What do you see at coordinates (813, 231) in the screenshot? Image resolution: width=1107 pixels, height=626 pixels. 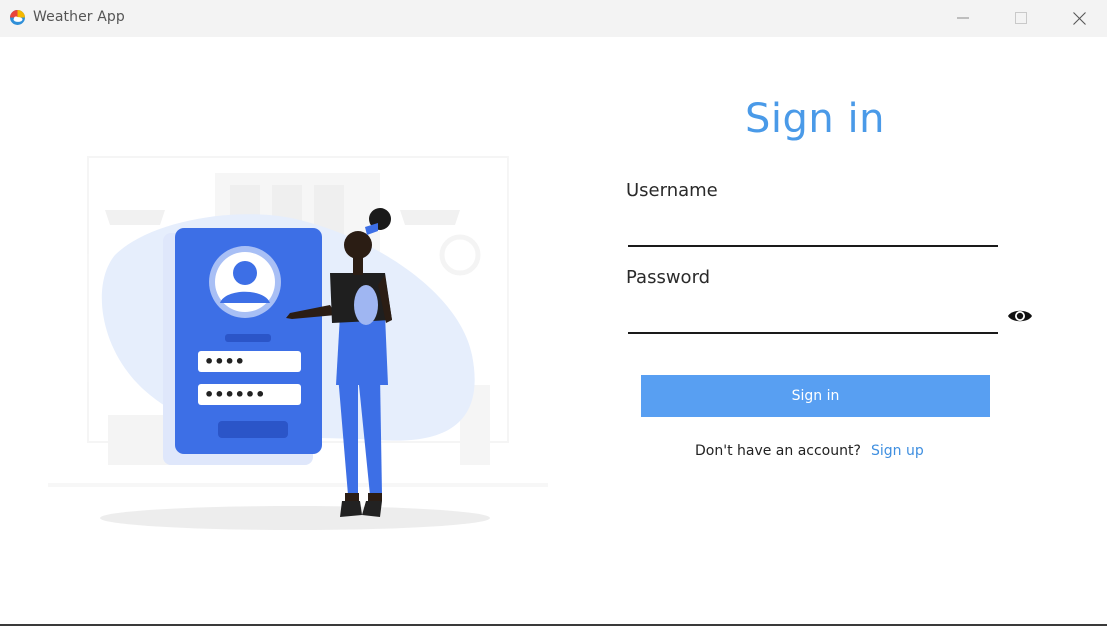 I see `username-input` at bounding box center [813, 231].